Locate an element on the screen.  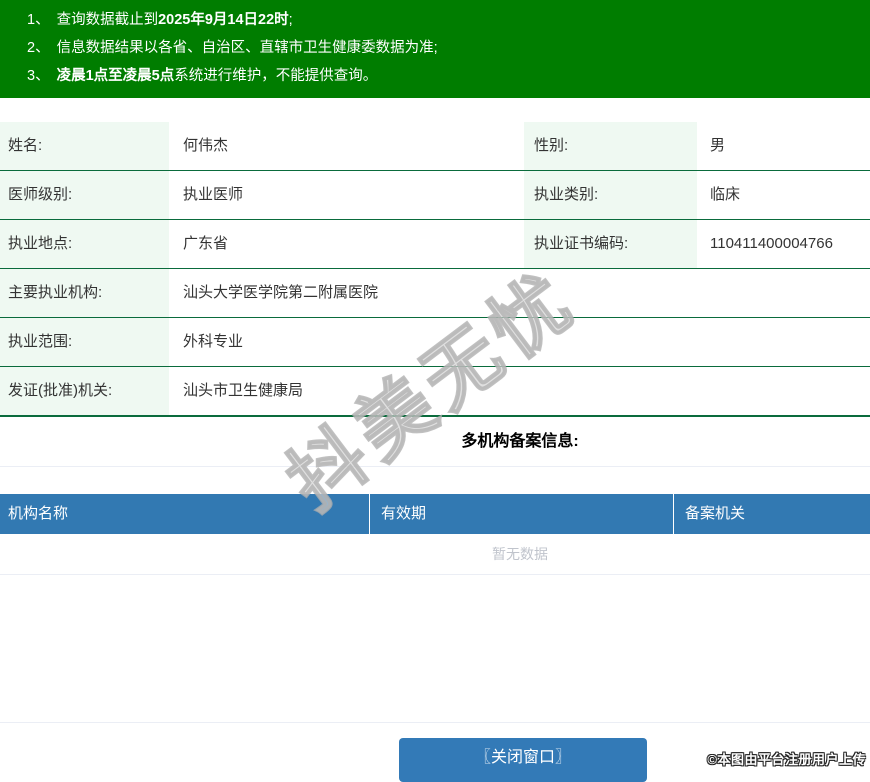
info-row-issuing-authority: 发证(批准)机关: 汕头市卫生健康局 is located at coordinates (435, 392).